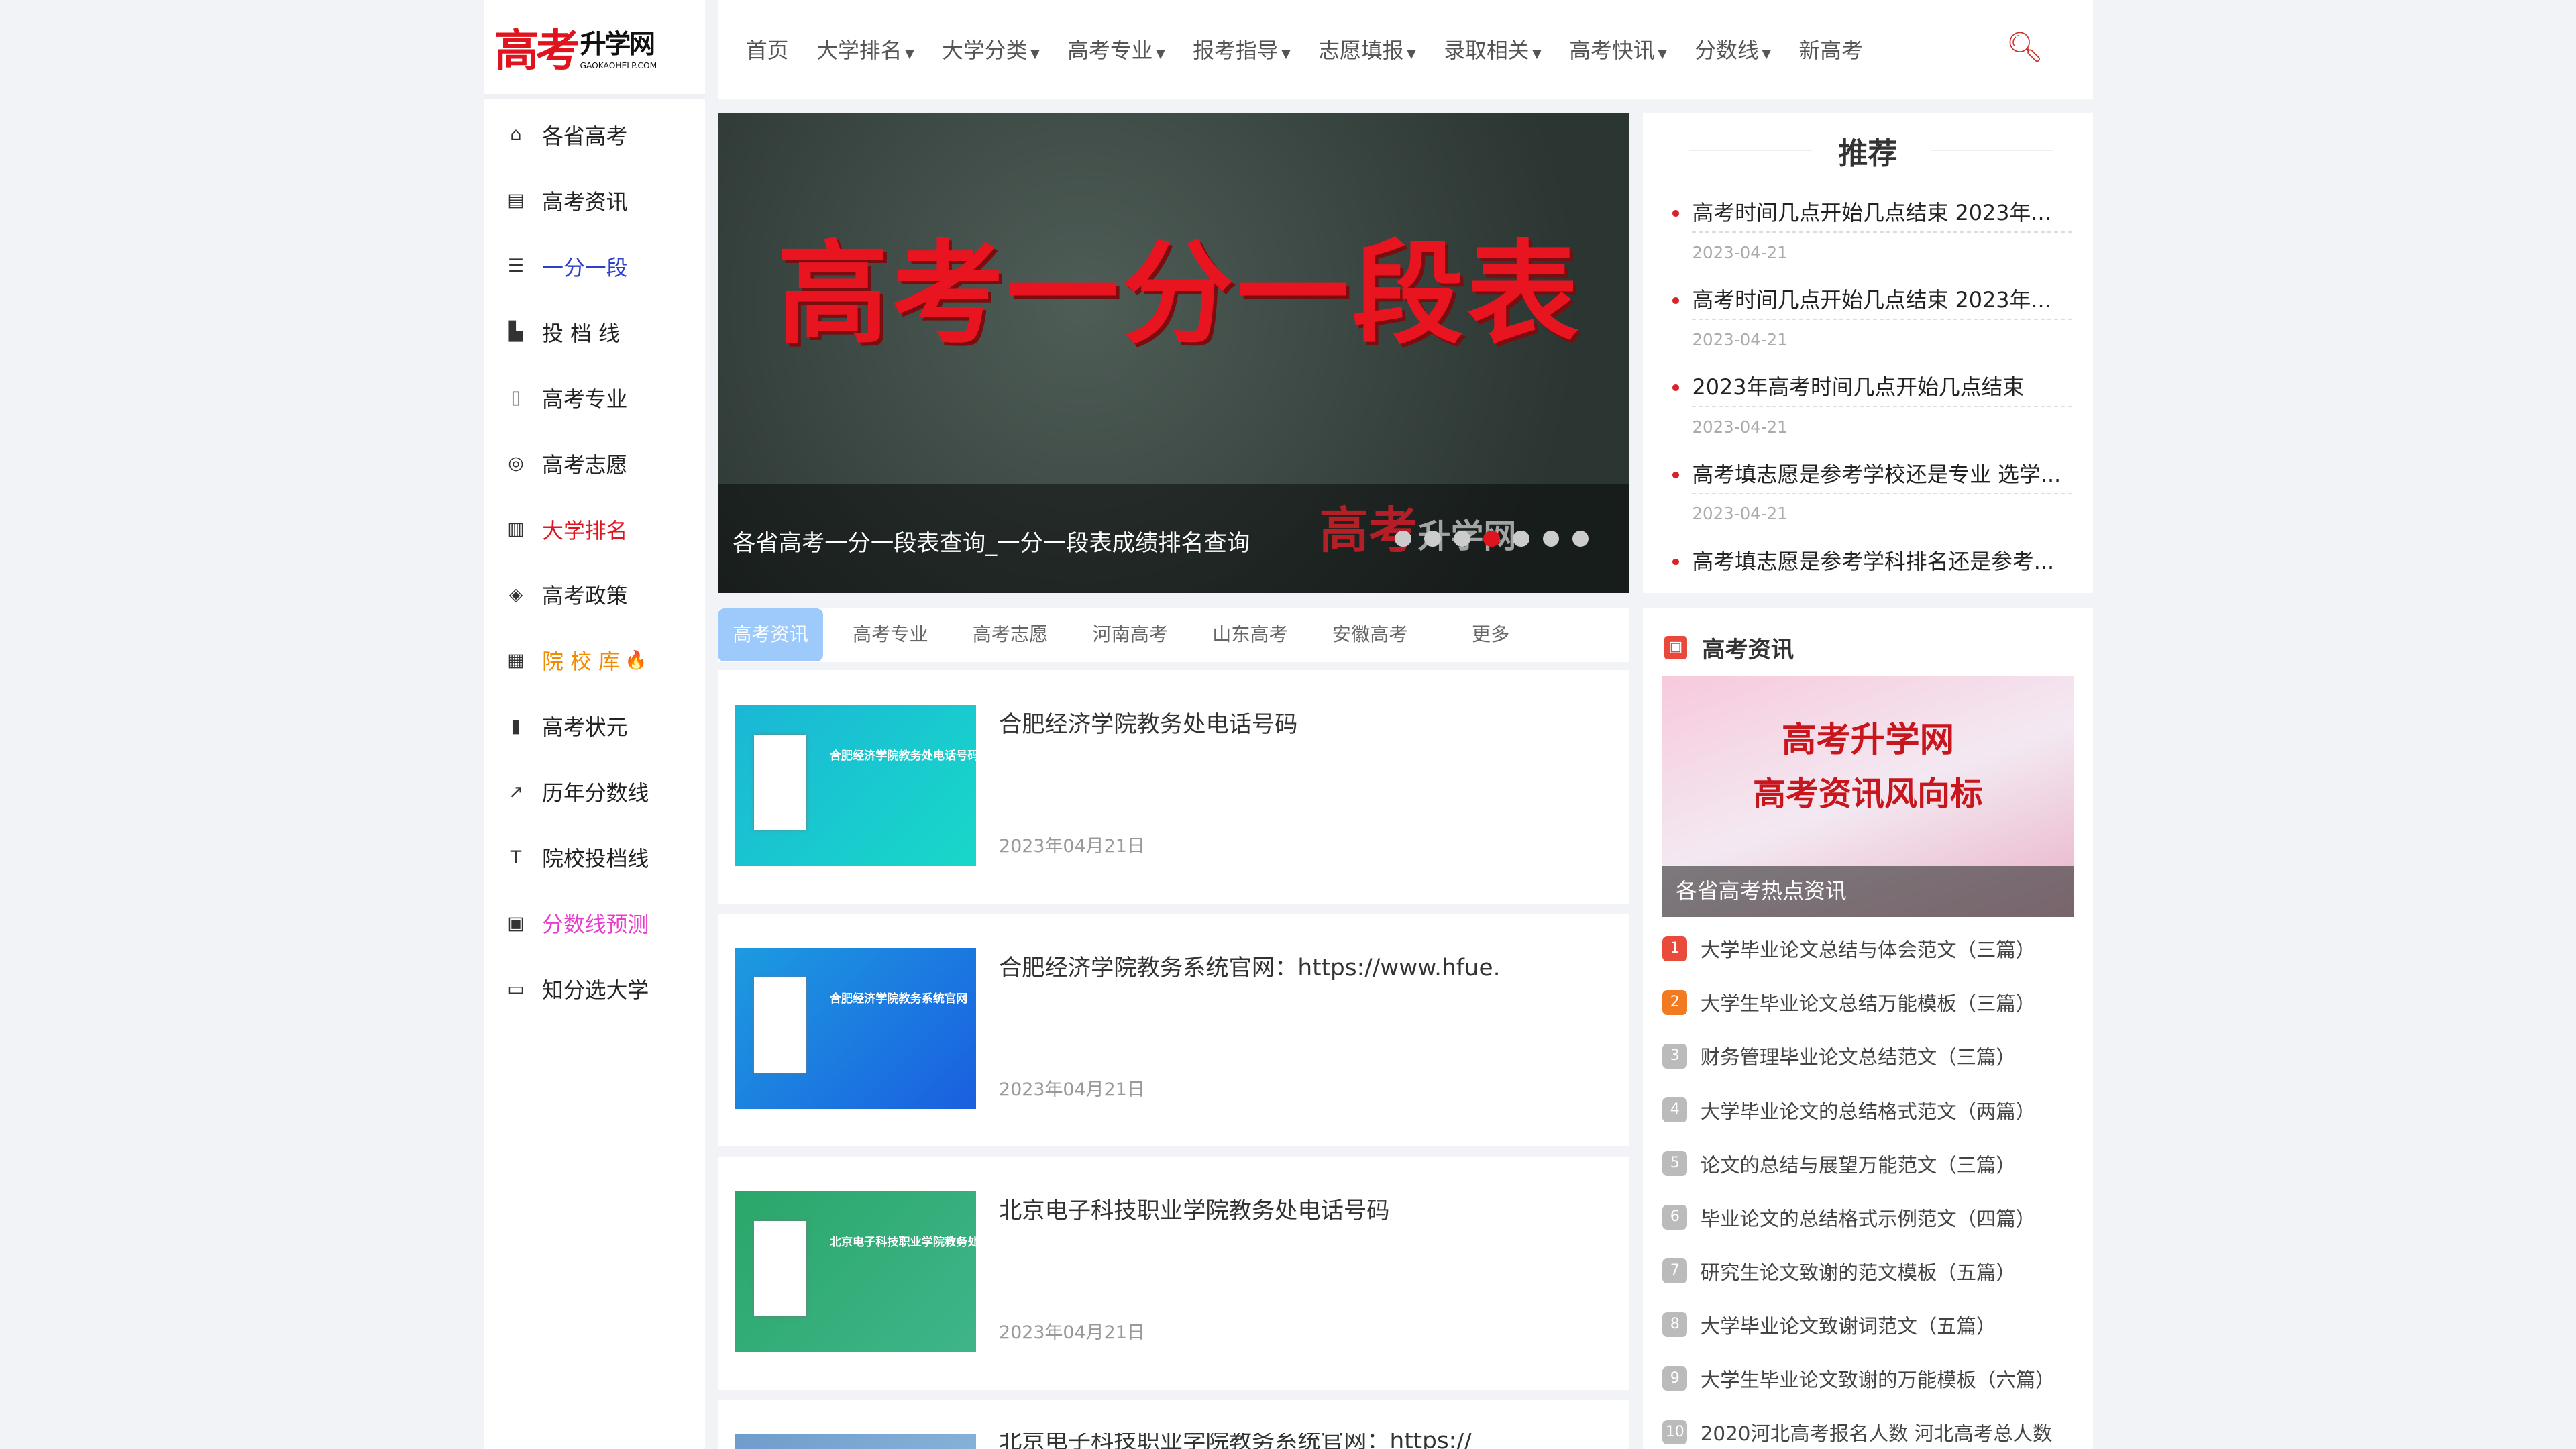 Image resolution: width=2576 pixels, height=1449 pixels. Describe the element at coordinates (780, 1268) in the screenshot. I see `teacher-photo` at that location.